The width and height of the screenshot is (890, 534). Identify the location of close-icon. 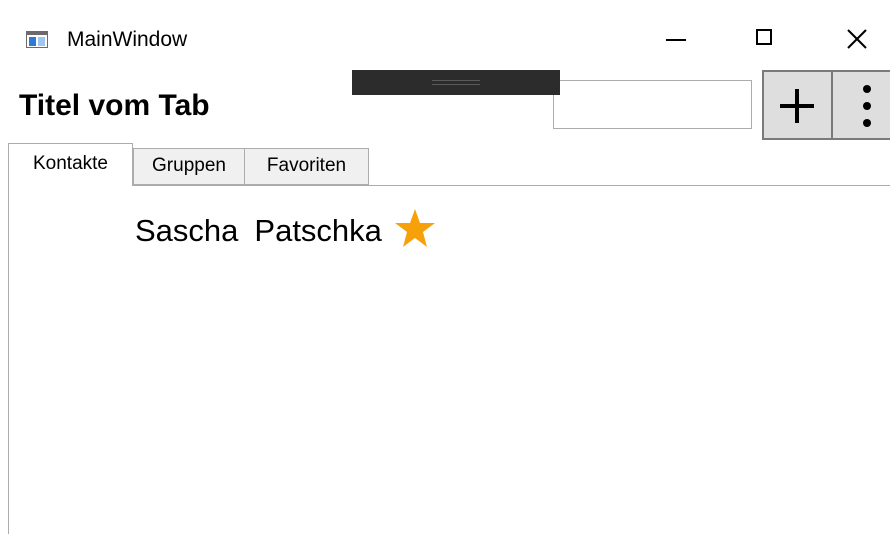
(857, 39).